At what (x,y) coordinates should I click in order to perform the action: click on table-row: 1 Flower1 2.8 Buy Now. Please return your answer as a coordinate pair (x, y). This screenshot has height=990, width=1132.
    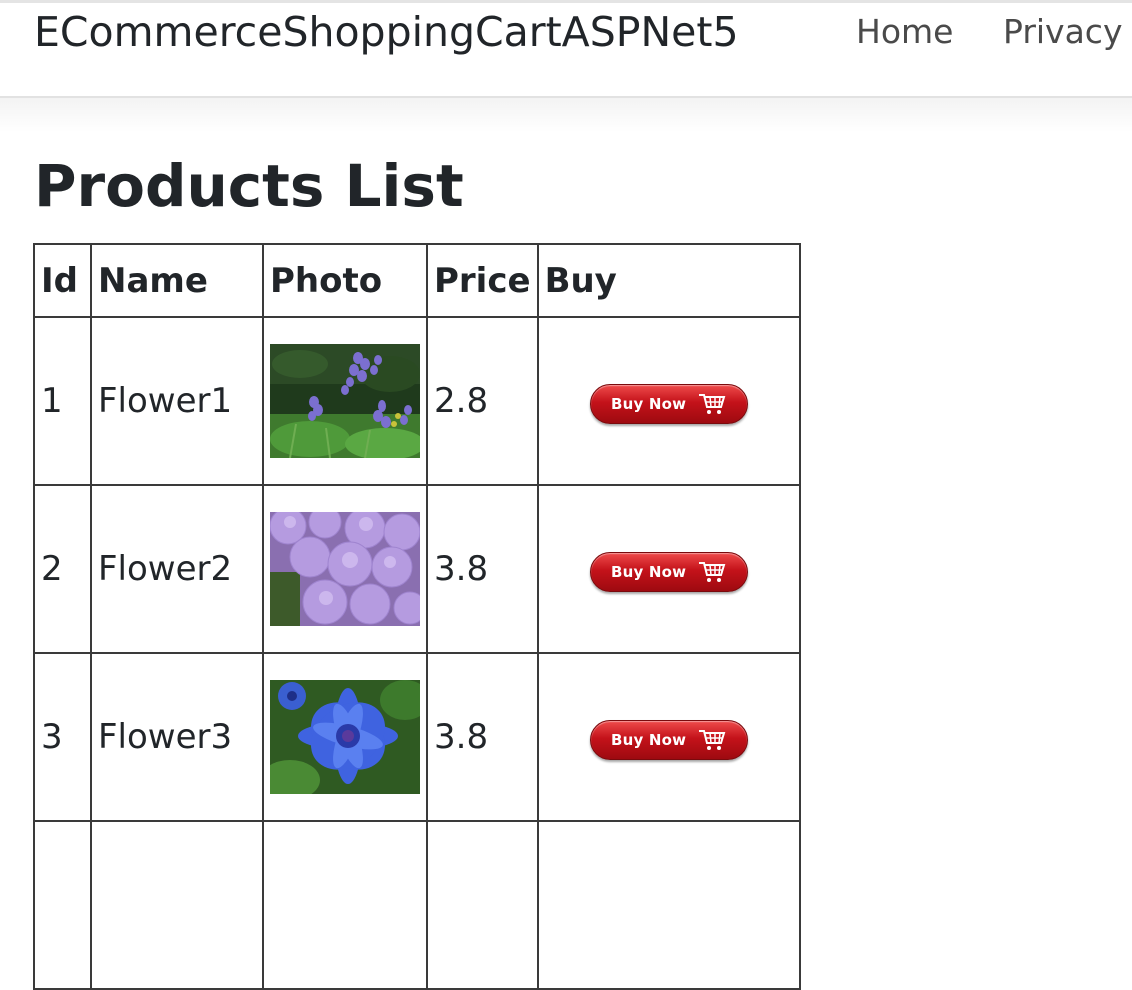
    Looking at the image, I should click on (417, 401).